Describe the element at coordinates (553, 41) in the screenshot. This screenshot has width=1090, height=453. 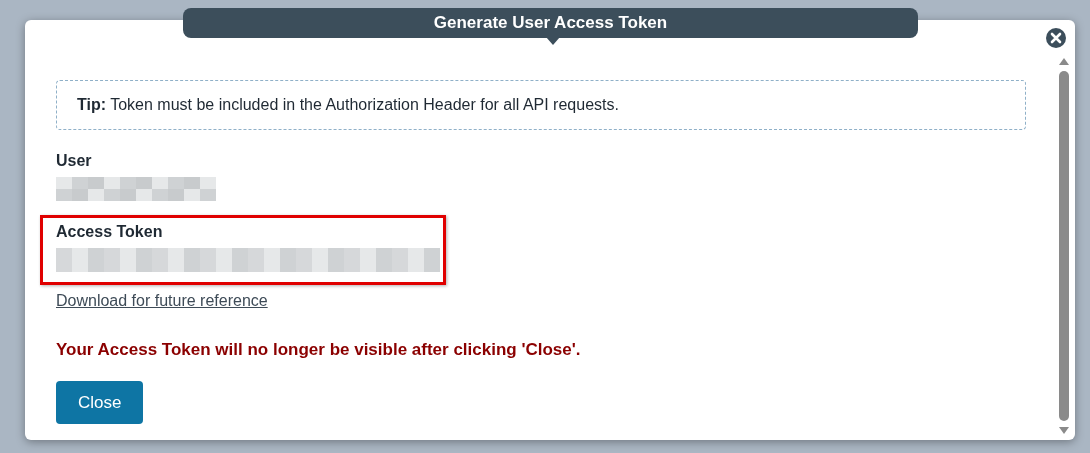
I see `pointer-icon` at that location.